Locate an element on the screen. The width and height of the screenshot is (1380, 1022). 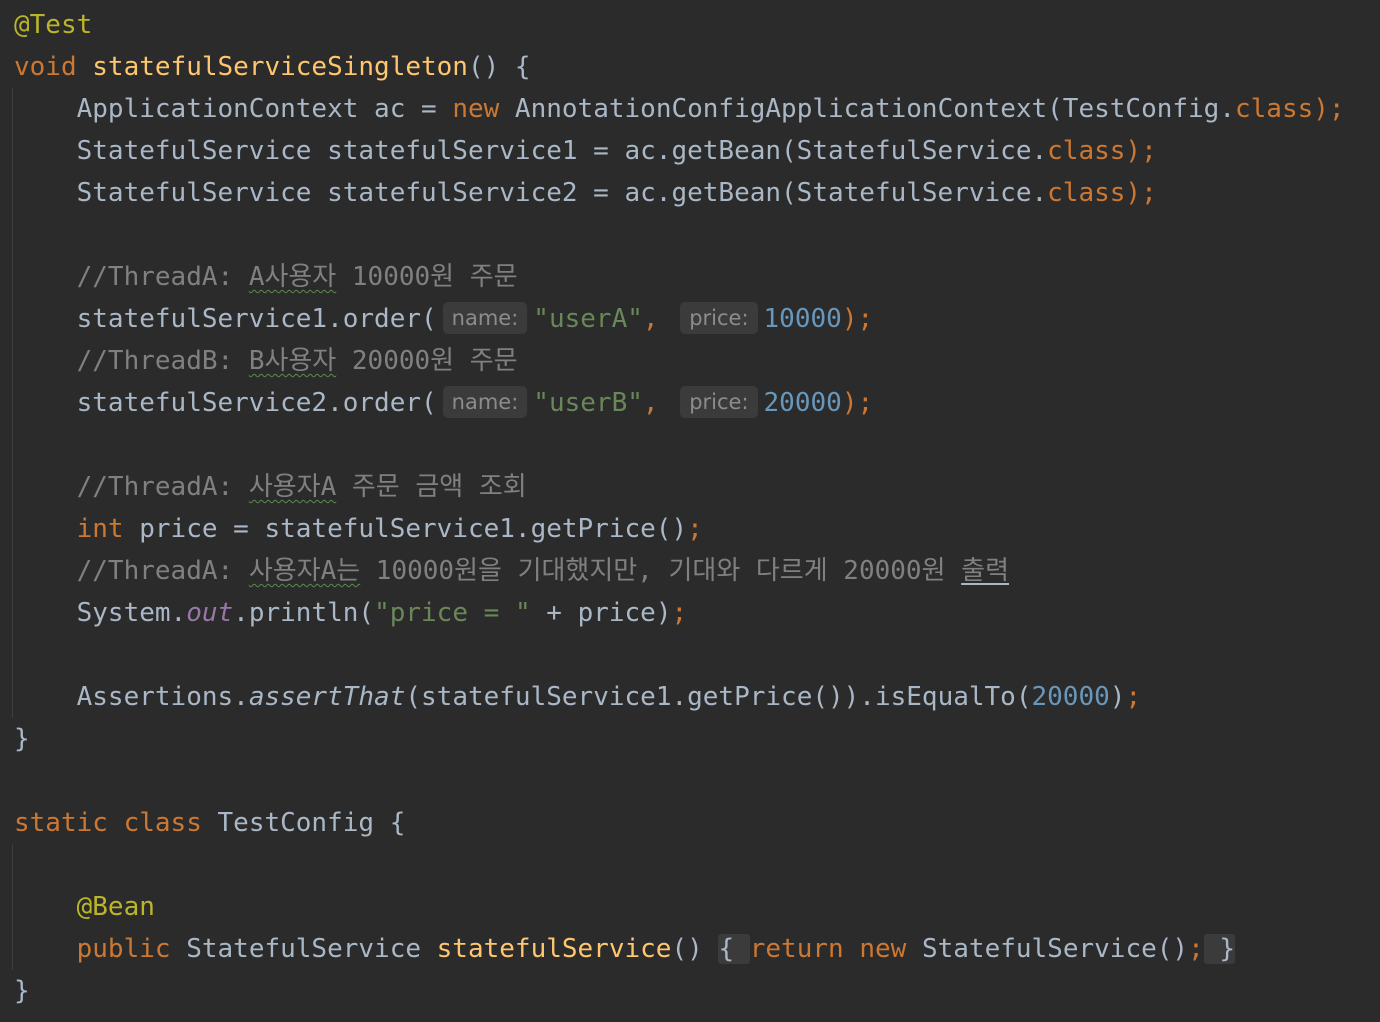
keyword-static: static is located at coordinates (61, 823).